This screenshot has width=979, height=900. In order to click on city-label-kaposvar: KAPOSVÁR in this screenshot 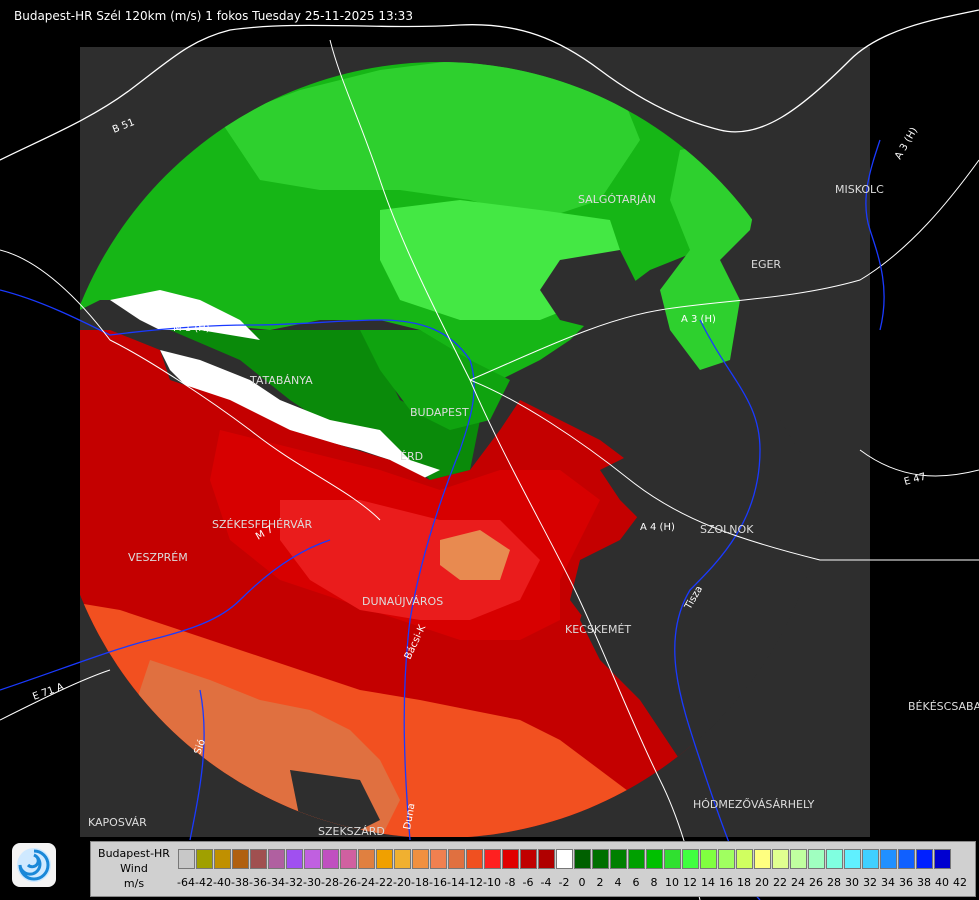, I will do `click(117, 822)`.